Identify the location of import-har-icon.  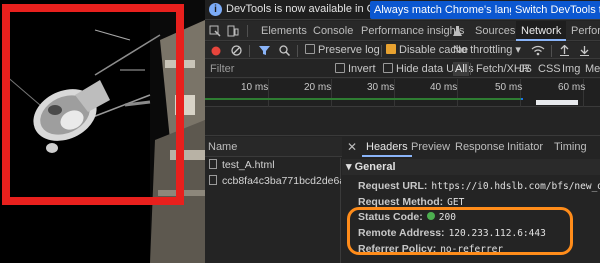
(564, 50).